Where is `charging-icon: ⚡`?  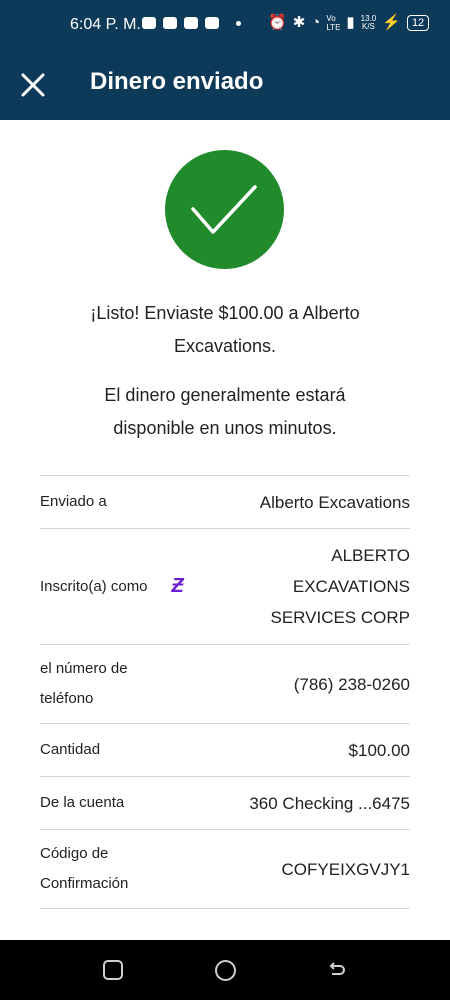
charging-icon: ⚡ is located at coordinates (391, 22).